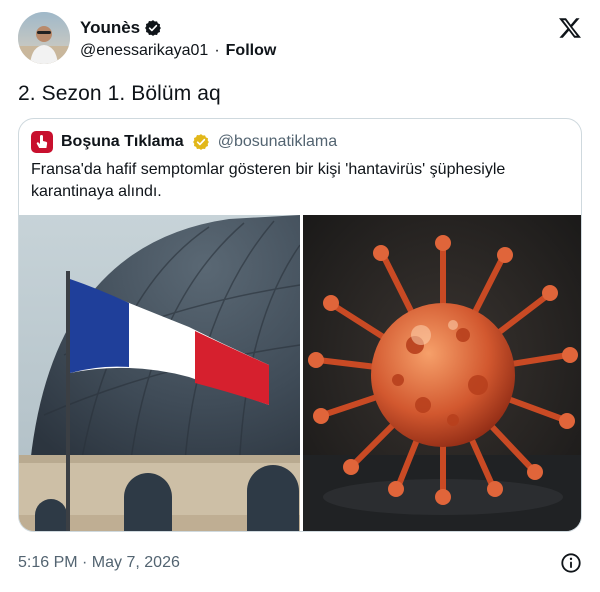  I want to click on gold-verified-badge-icon, so click(201, 142).